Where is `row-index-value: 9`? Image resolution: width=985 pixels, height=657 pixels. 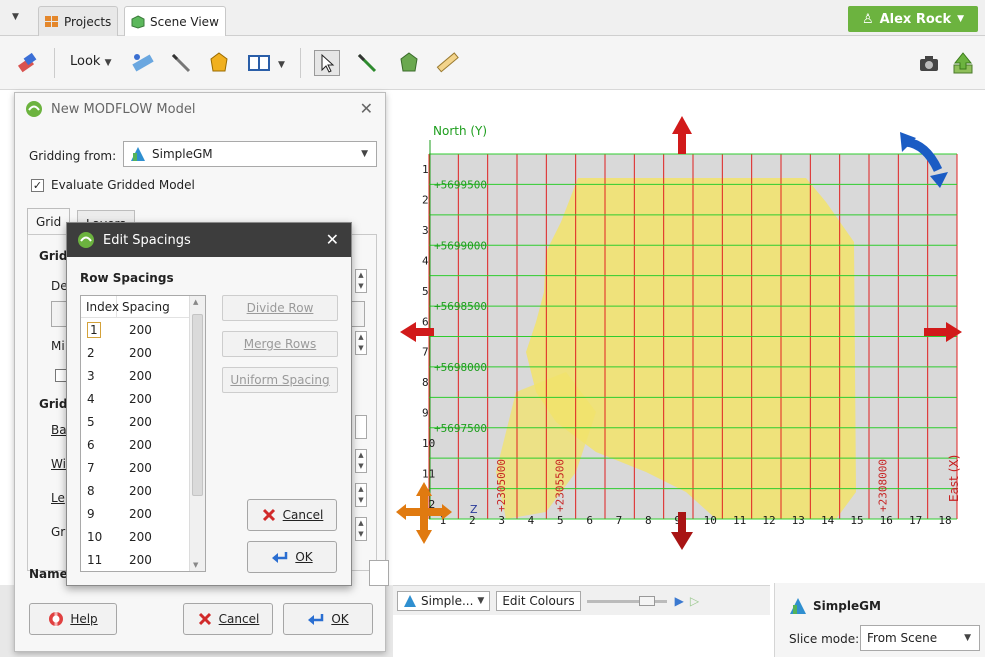
row-index-value: 9 is located at coordinates (91, 513).